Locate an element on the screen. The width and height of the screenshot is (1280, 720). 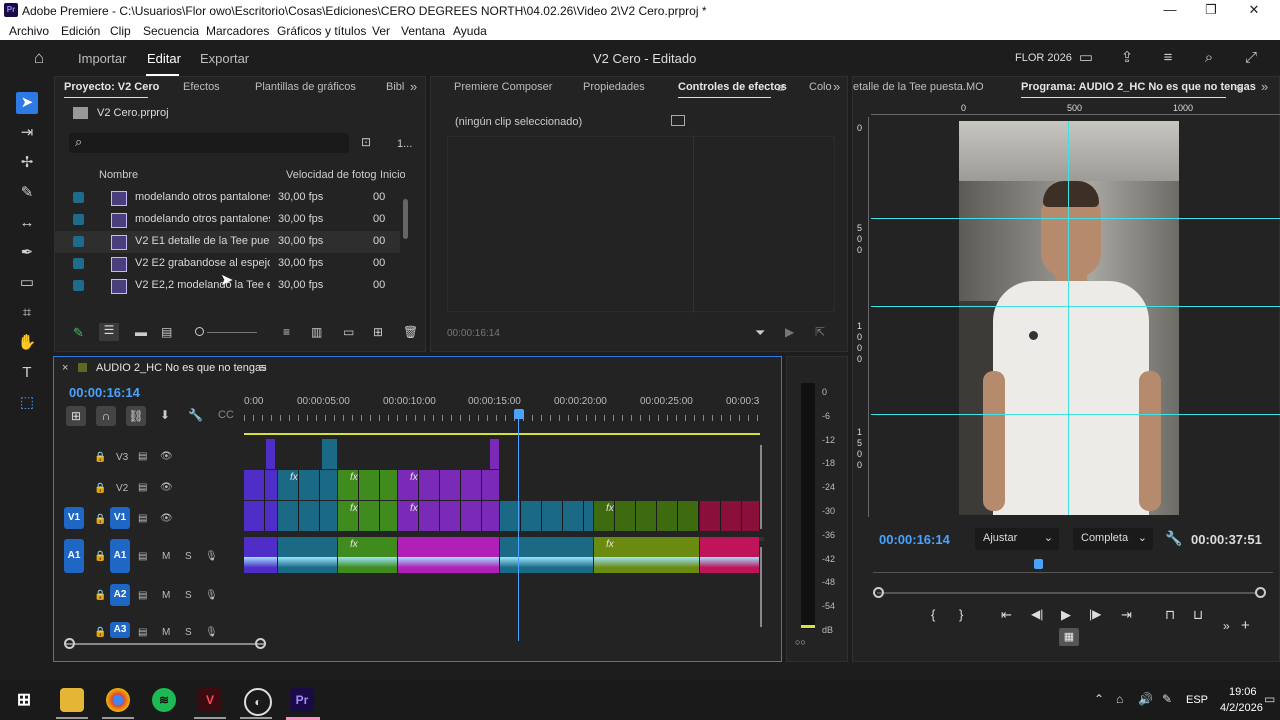
zoom-scrollbar is located at coordinates (1067, 593).